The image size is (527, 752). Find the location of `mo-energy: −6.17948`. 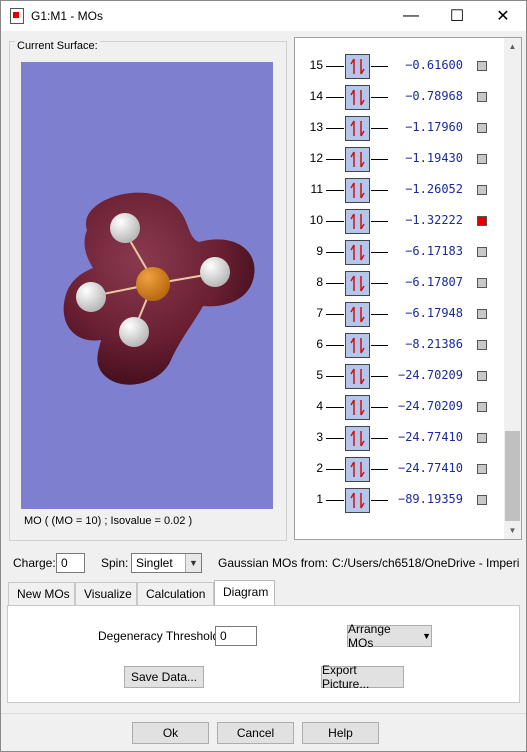

mo-energy: −6.17948 is located at coordinates (434, 313).